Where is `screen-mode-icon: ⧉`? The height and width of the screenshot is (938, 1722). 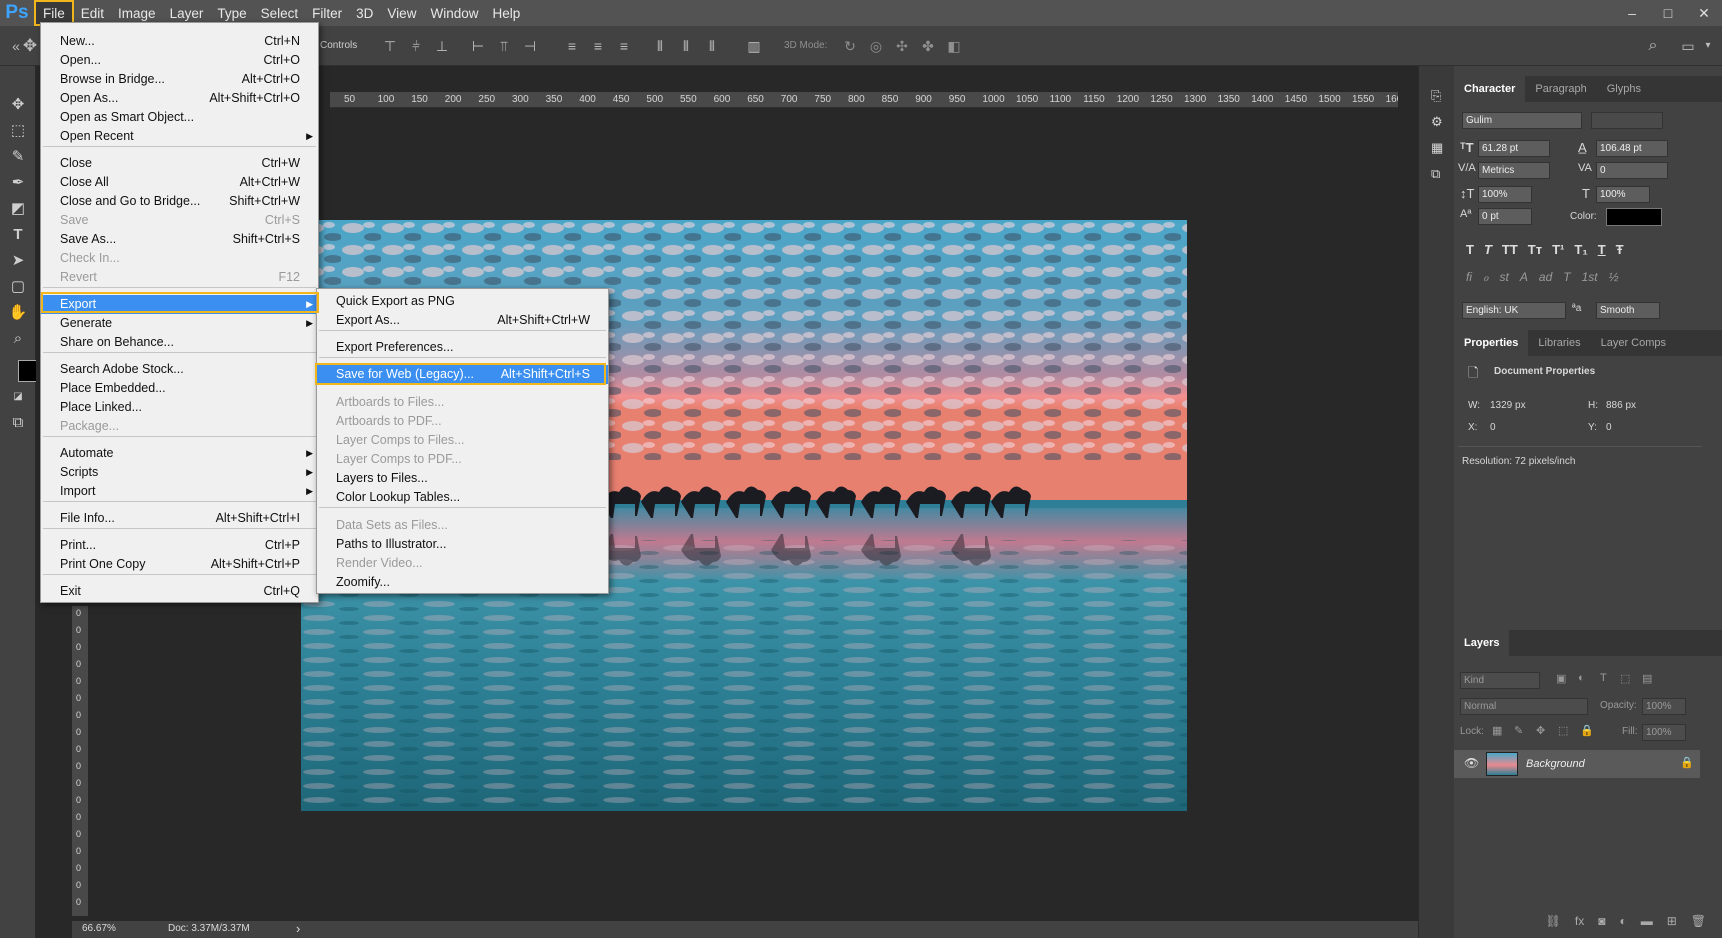 screen-mode-icon: ⧉ is located at coordinates (18, 423).